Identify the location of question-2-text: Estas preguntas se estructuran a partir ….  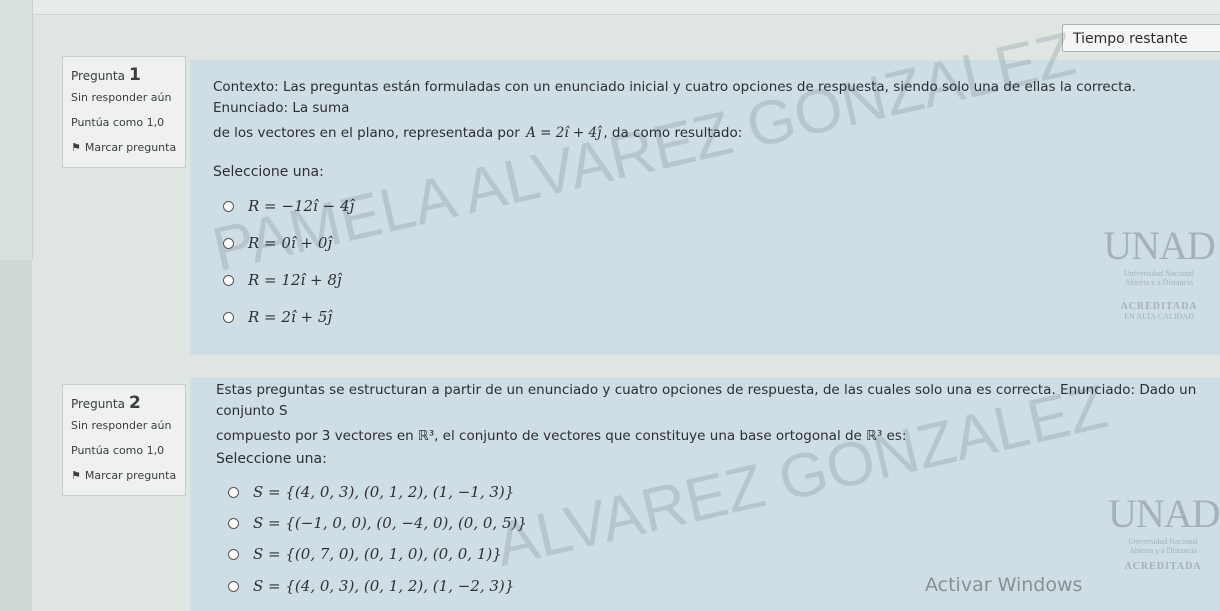
(706, 413).